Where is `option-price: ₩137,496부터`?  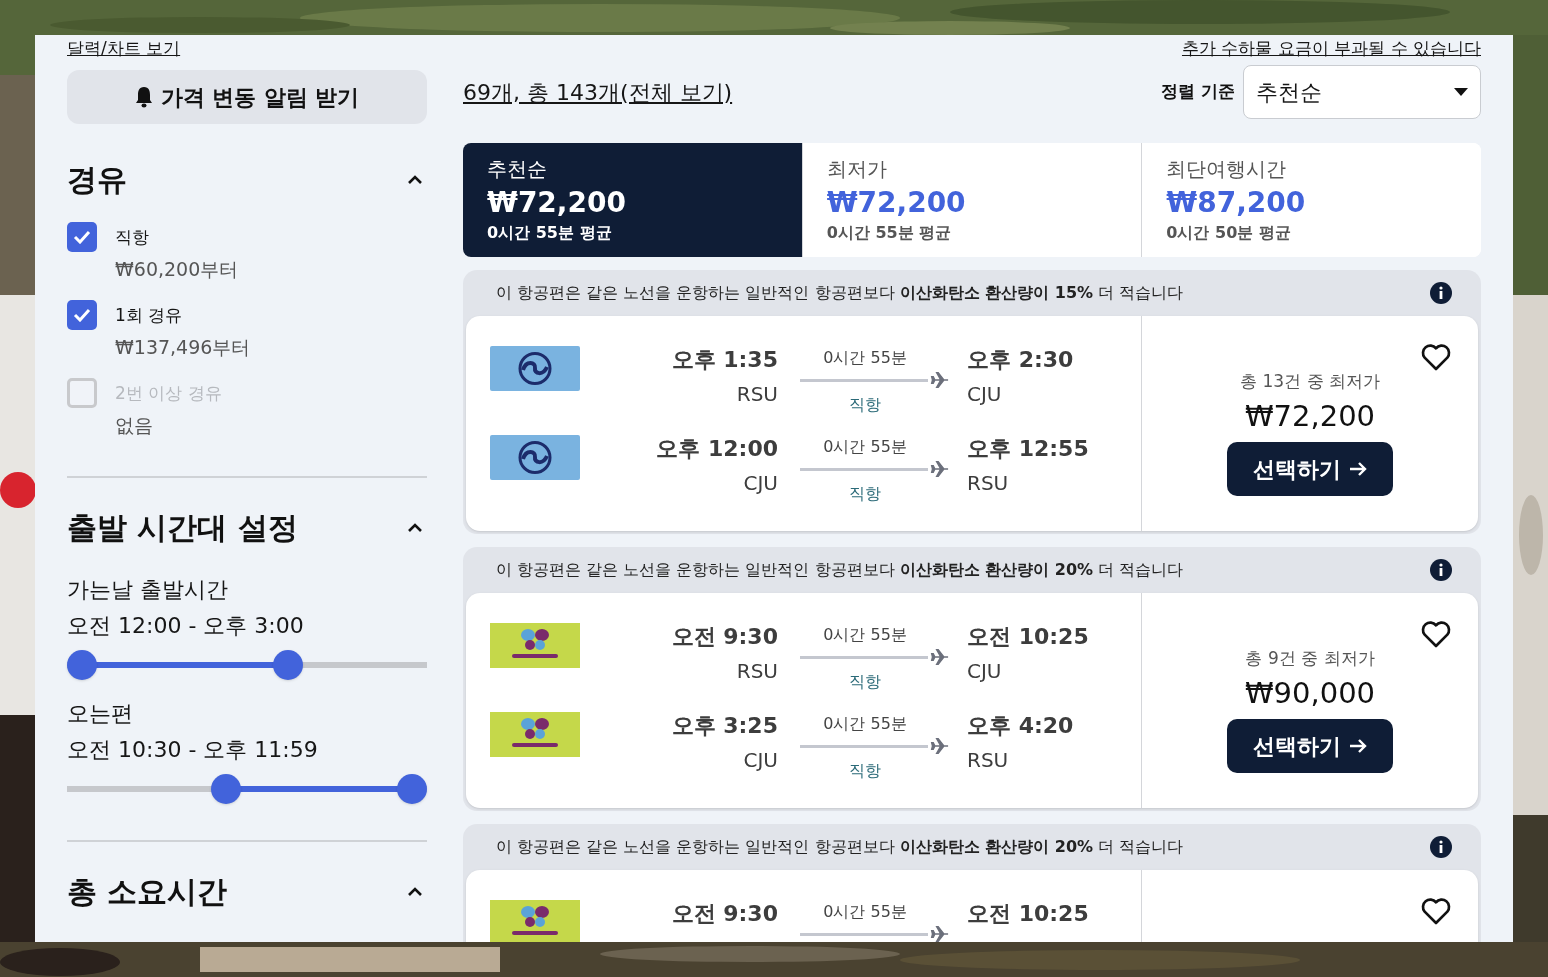
option-price: ₩137,496부터 is located at coordinates (183, 347).